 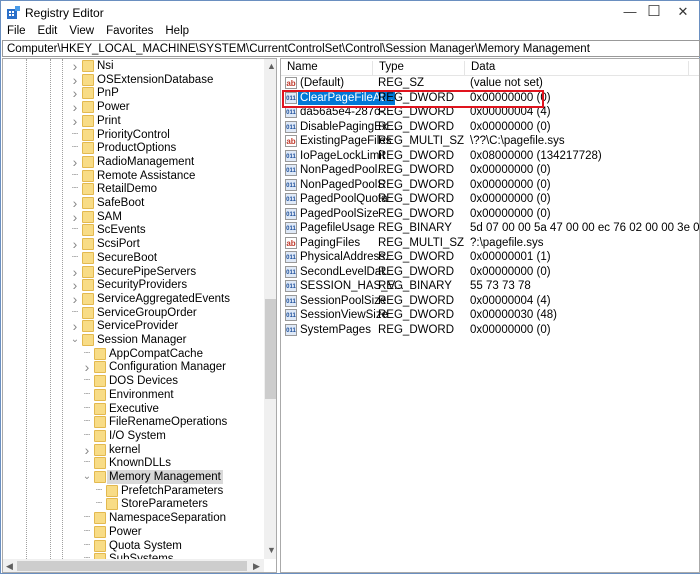 I want to click on value-row: 011 NonPagedPoolS REG_DWORD 0x00000000 (0), so click(x=490, y=185).